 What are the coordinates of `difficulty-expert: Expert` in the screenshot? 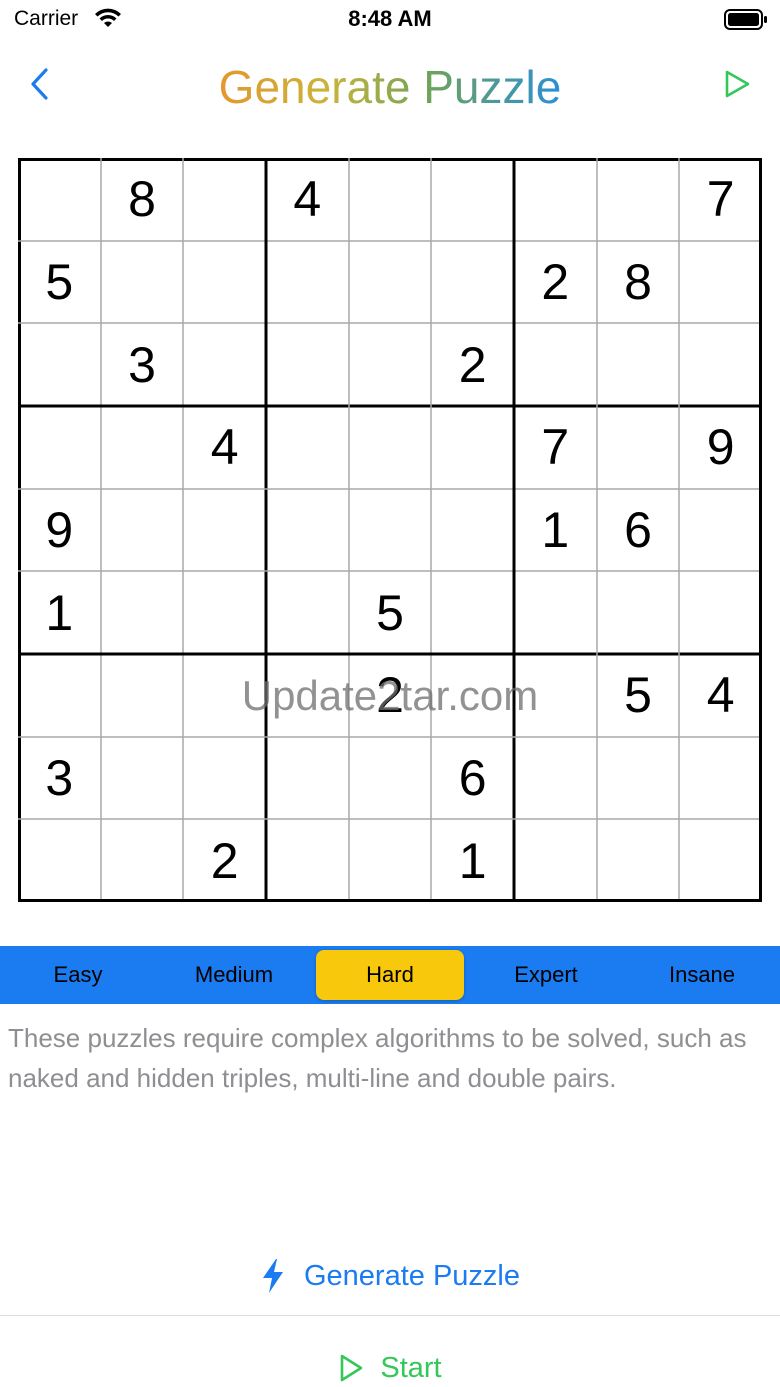 It's located at (546, 975).